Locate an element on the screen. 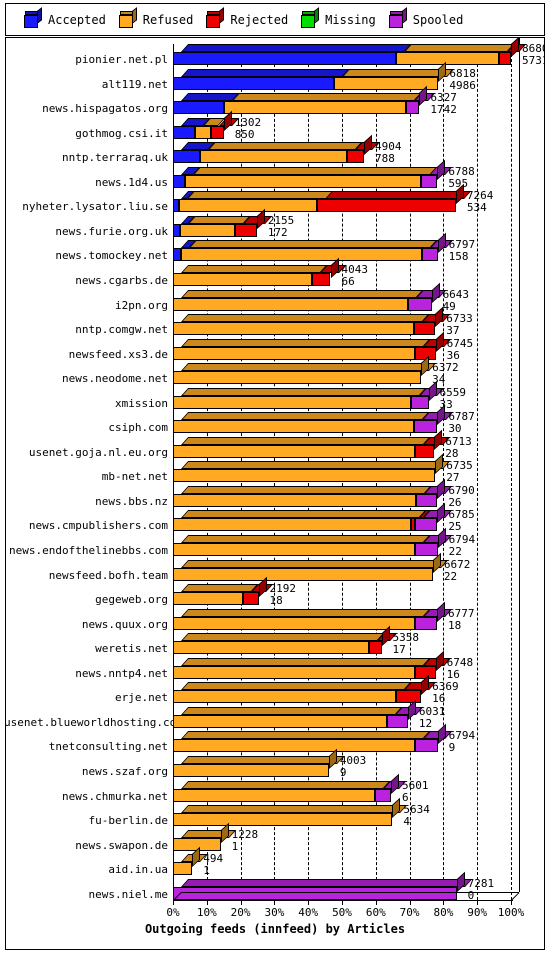 The height and width of the screenshot is (955, 550). legend-item-missing: Missing is located at coordinates (338, 17).